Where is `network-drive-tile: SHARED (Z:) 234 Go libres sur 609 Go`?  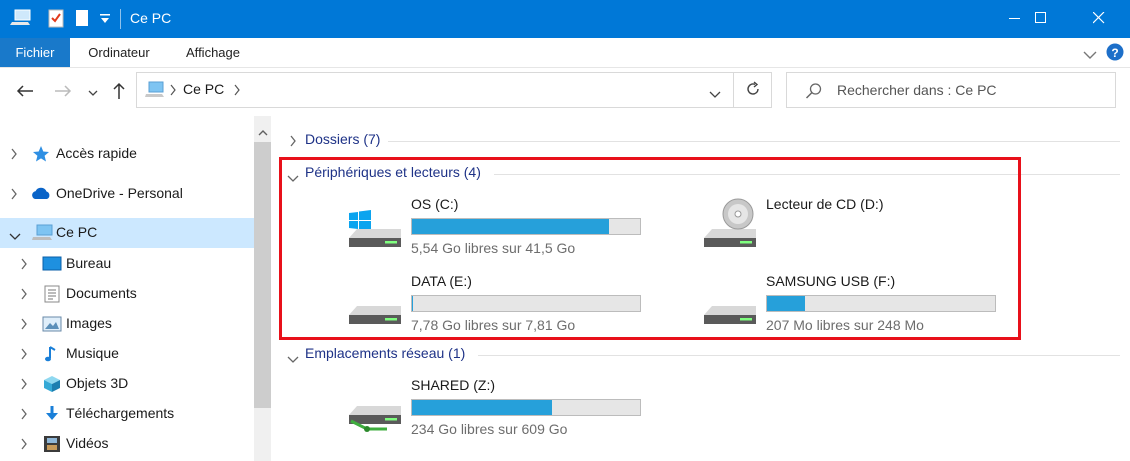 network-drive-tile: SHARED (Z:) 234 Go libres sur 609 Go is located at coordinates (507, 409).